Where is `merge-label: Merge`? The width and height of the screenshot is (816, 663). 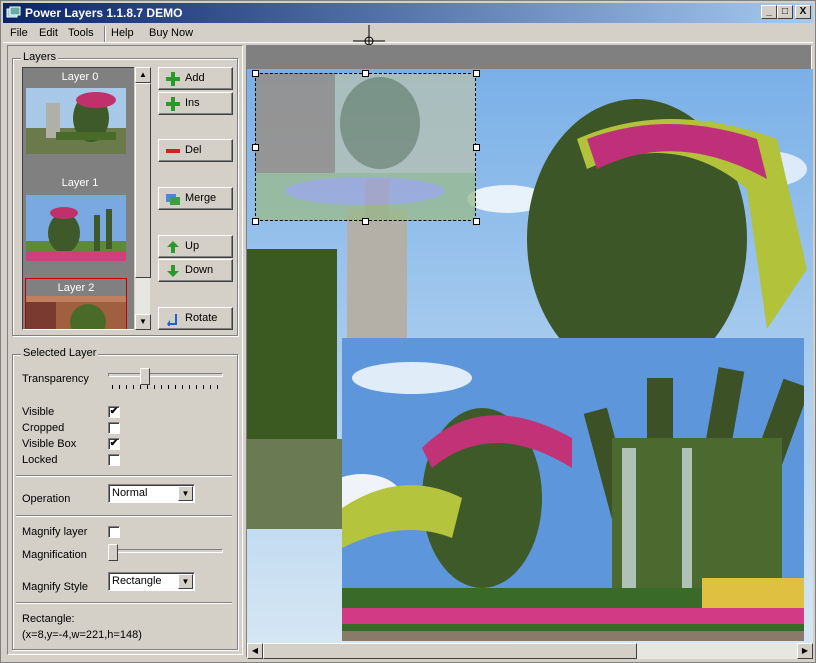 merge-label: Merge is located at coordinates (201, 198).